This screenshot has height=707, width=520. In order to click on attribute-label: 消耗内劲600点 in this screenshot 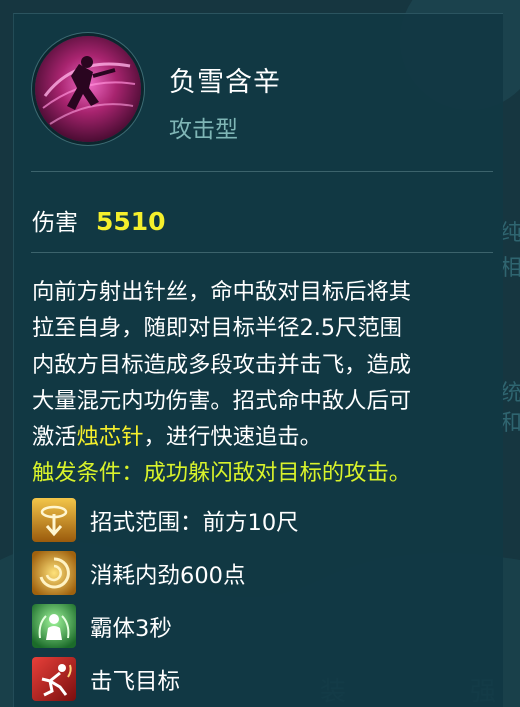, I will do `click(168, 576)`.